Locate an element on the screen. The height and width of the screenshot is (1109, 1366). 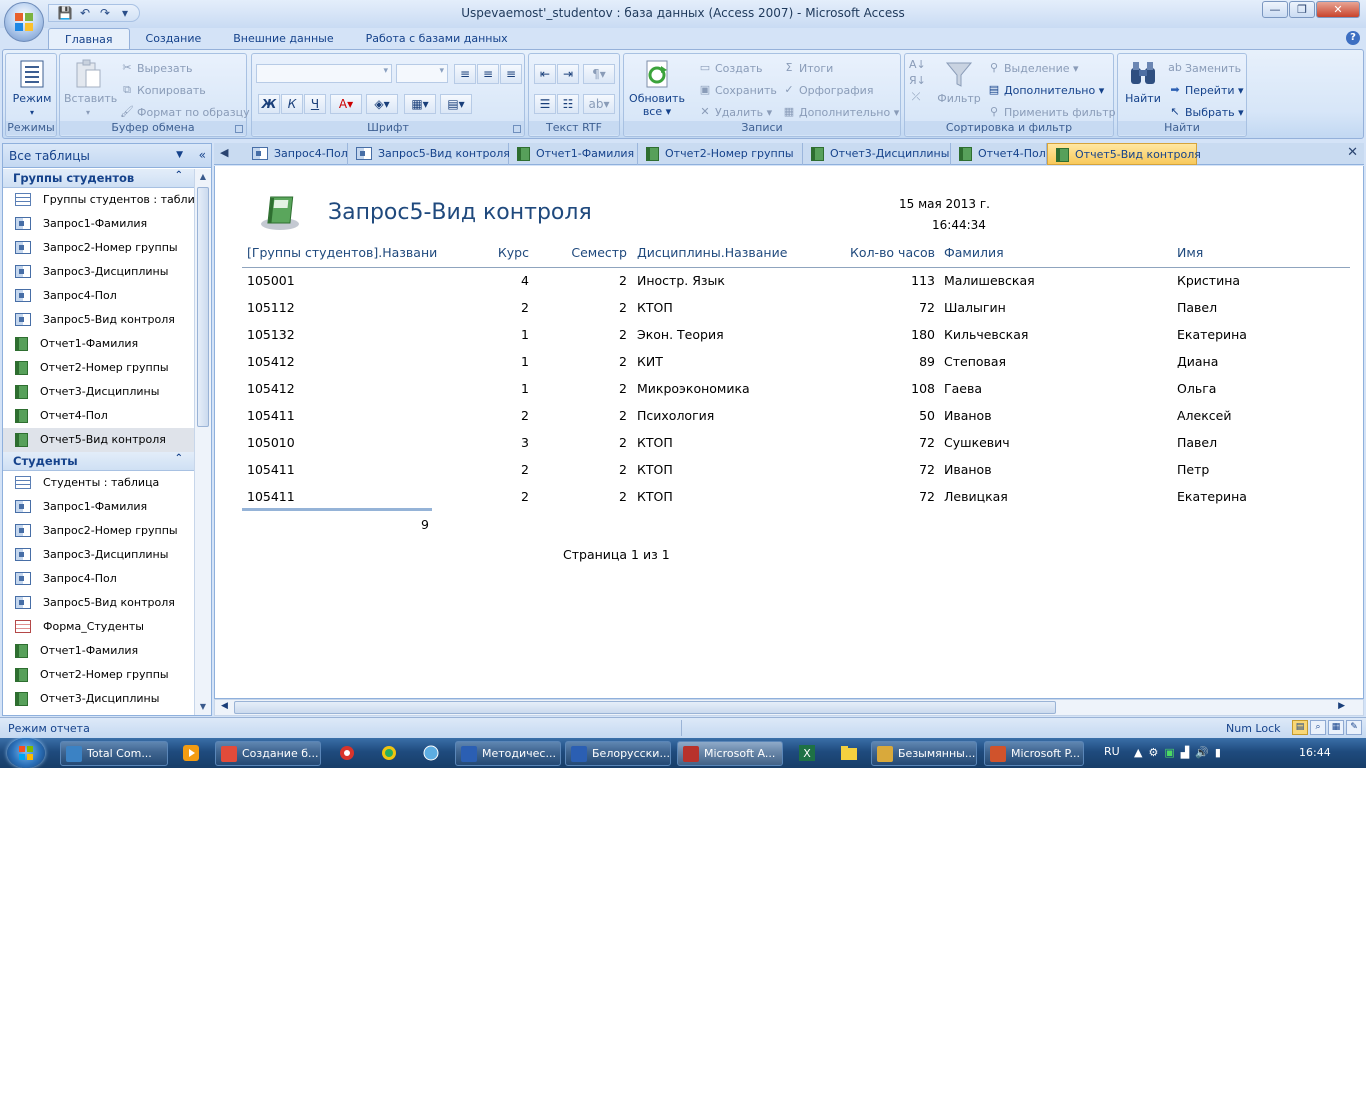
minimize-button: — is located at coordinates (1275, 9).